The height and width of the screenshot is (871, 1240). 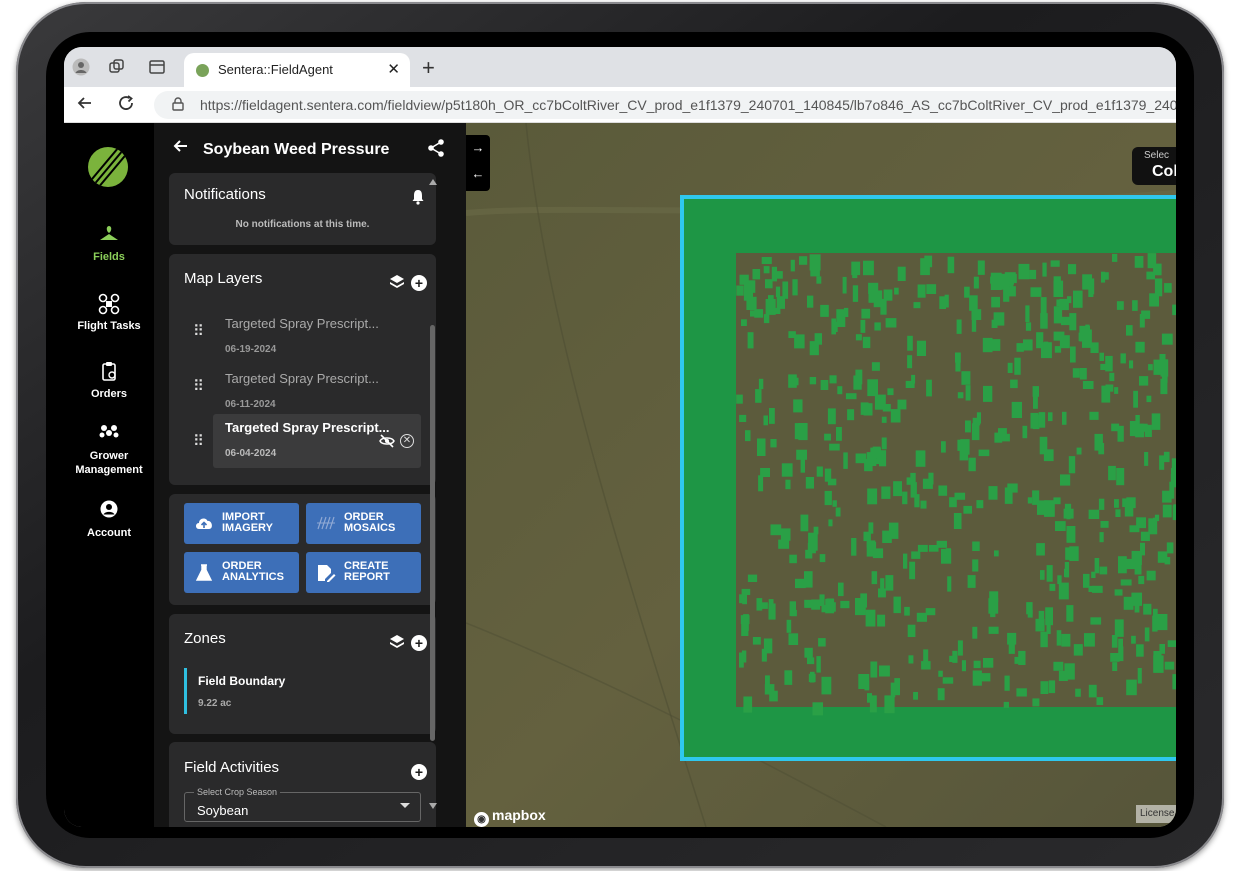 What do you see at coordinates (432, 533) in the screenshot?
I see `scroll-thumb` at bounding box center [432, 533].